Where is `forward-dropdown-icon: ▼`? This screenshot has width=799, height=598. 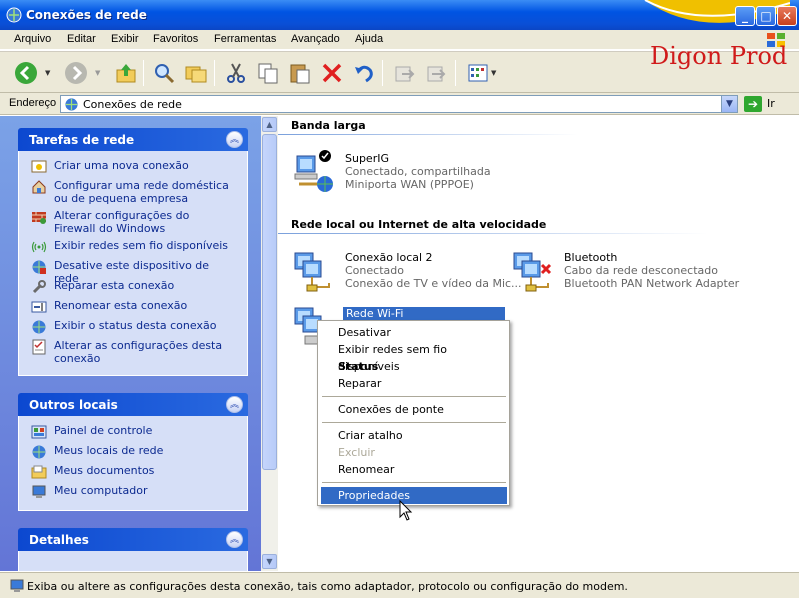
forward-dropdown-icon: ▼ is located at coordinates (97, 73).